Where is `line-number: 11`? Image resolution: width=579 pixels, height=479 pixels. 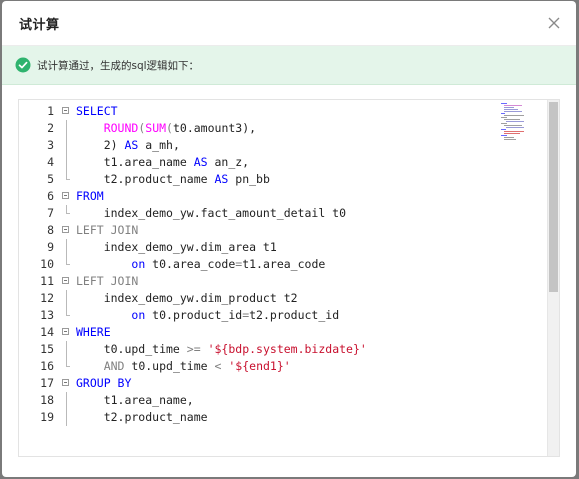 line-number: 11 is located at coordinates (47, 281).